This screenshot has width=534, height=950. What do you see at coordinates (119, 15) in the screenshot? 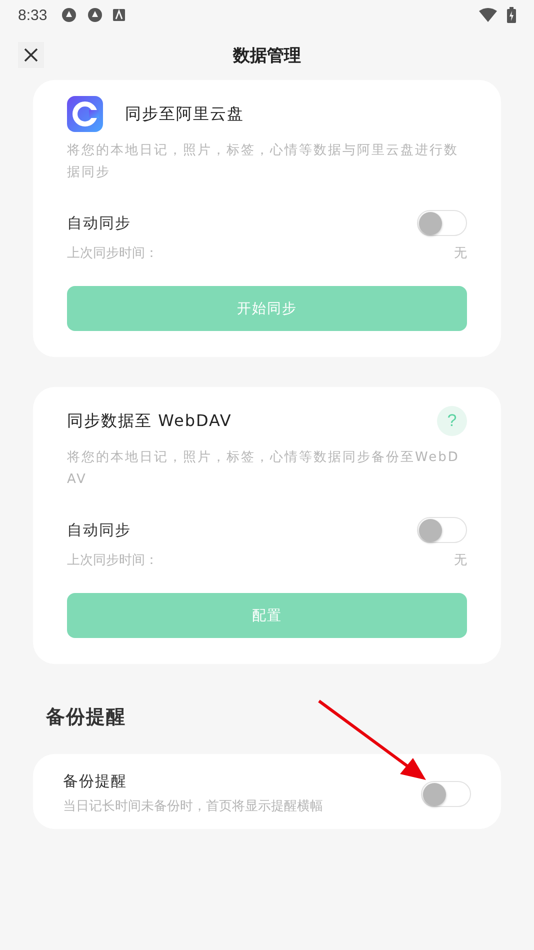
I see `keyboard-icon` at bounding box center [119, 15].